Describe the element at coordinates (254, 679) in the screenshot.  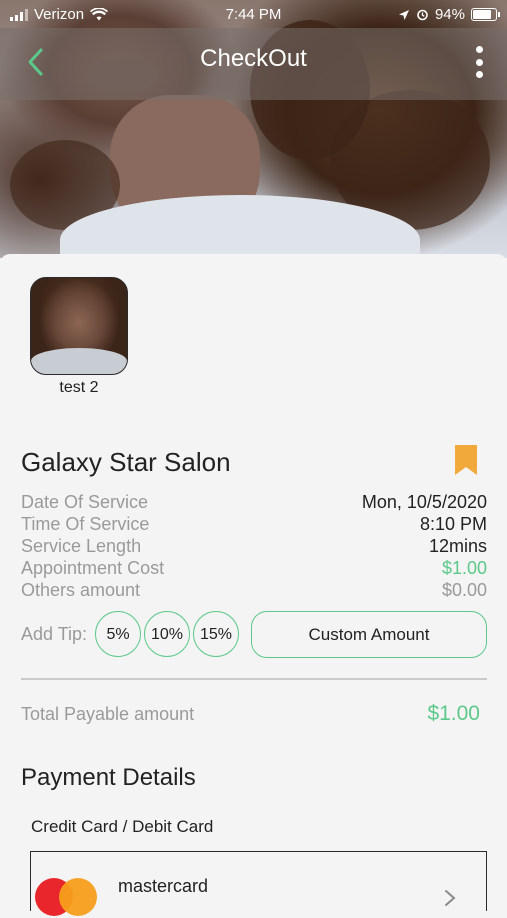
I see `divider` at that location.